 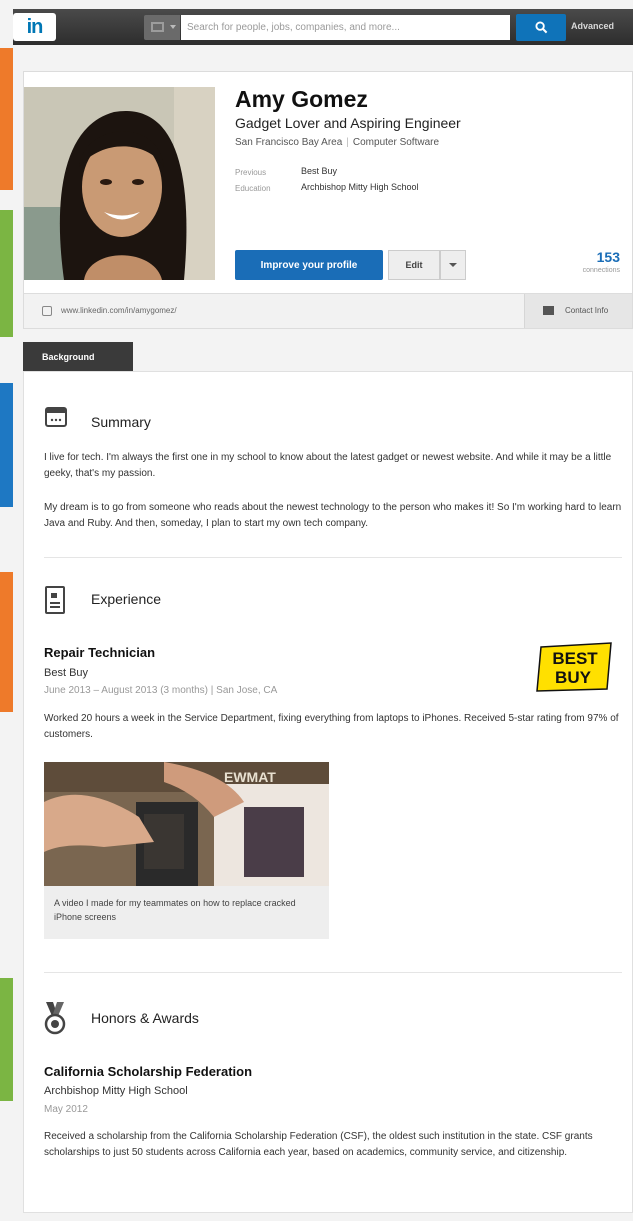 I want to click on honors-title: Honors & Awards, so click(x=145, y=1018).